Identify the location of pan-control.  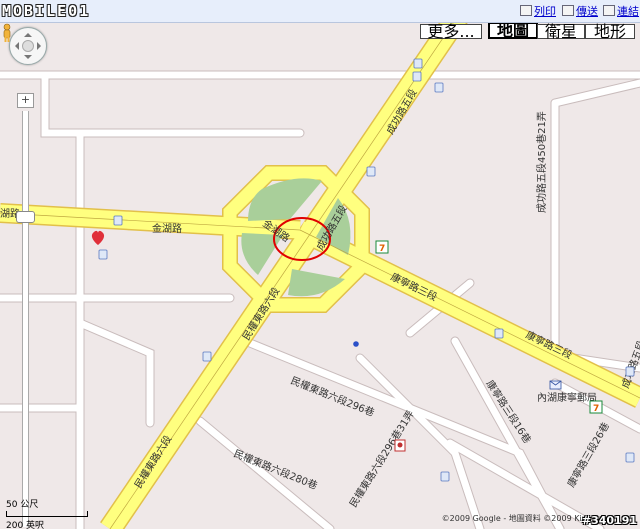
(28, 46).